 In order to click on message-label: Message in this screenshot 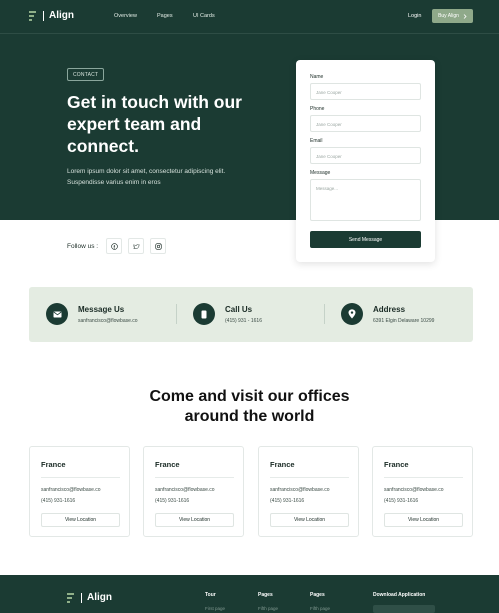, I will do `click(320, 173)`.